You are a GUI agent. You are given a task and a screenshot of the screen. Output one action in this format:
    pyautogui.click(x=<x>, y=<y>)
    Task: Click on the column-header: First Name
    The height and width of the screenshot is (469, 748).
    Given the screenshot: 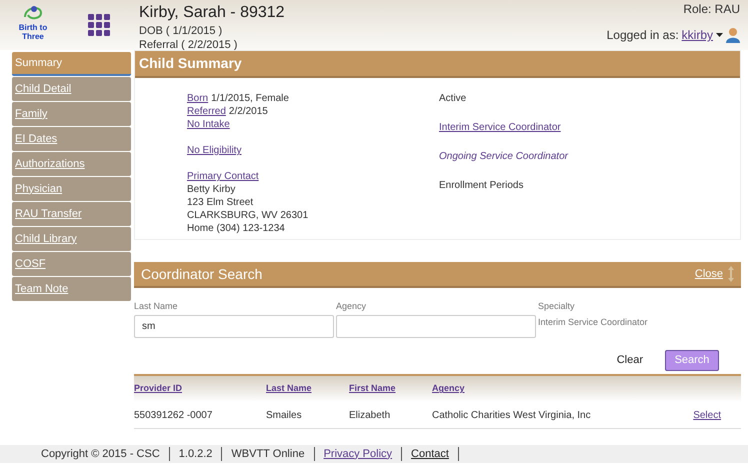 What is the action you would take?
    pyautogui.click(x=390, y=389)
    